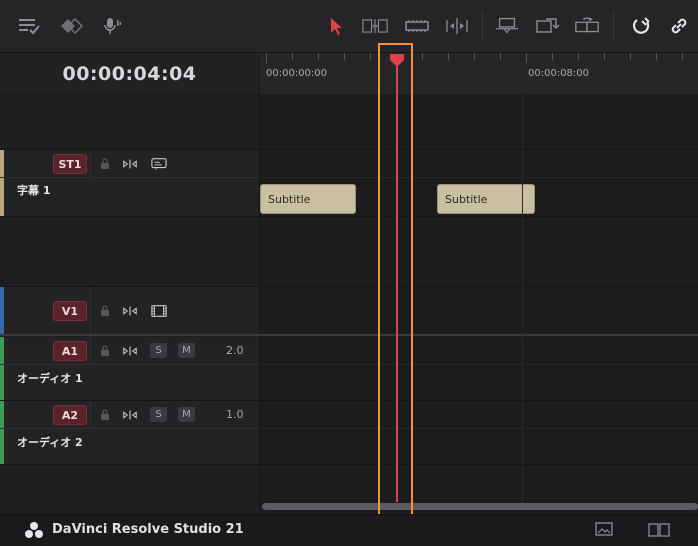 This screenshot has width=698, height=546. What do you see at coordinates (479, 311) in the screenshot?
I see `track-lane-v1` at bounding box center [479, 311].